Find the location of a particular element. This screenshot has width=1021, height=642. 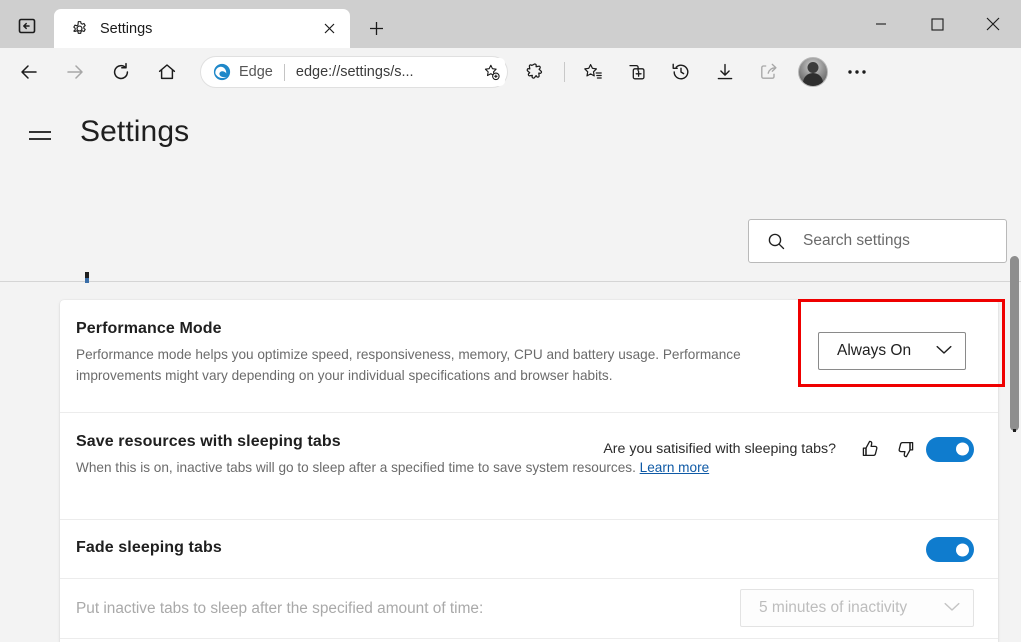

home-button is located at coordinates (167, 72).